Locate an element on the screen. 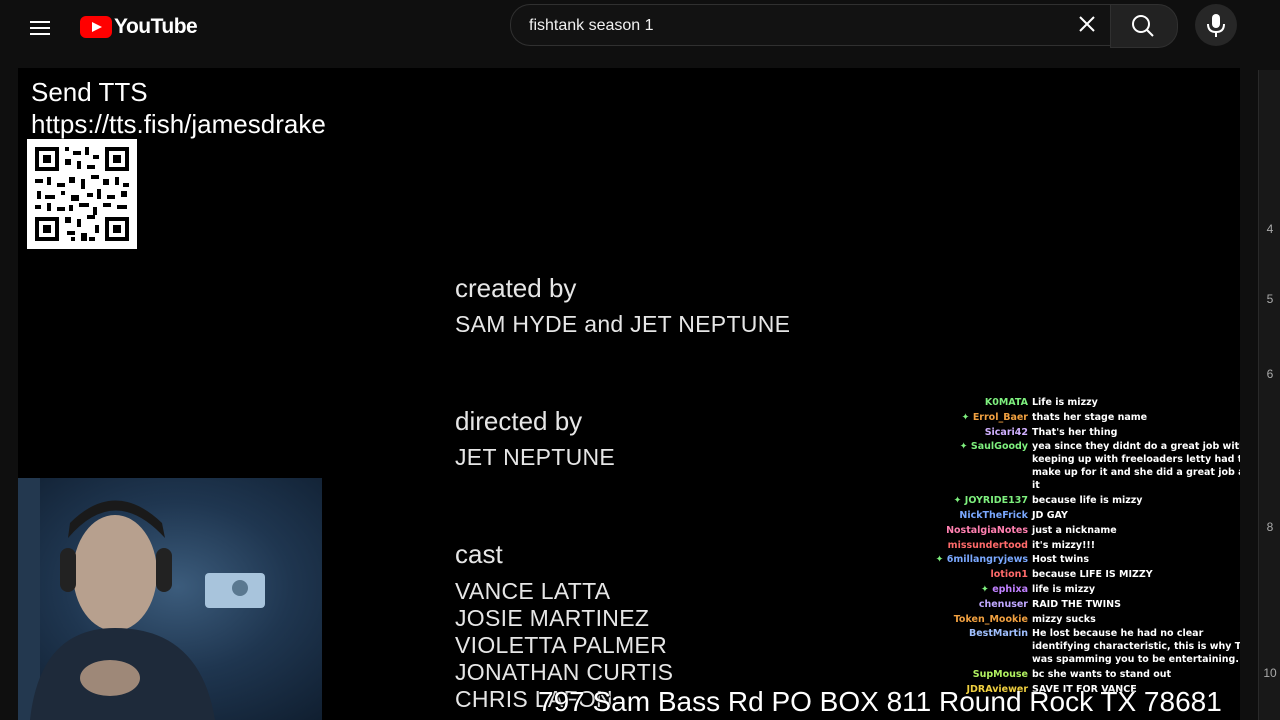 The image size is (1280, 720). hamburger-menu-button is located at coordinates (40, 28).